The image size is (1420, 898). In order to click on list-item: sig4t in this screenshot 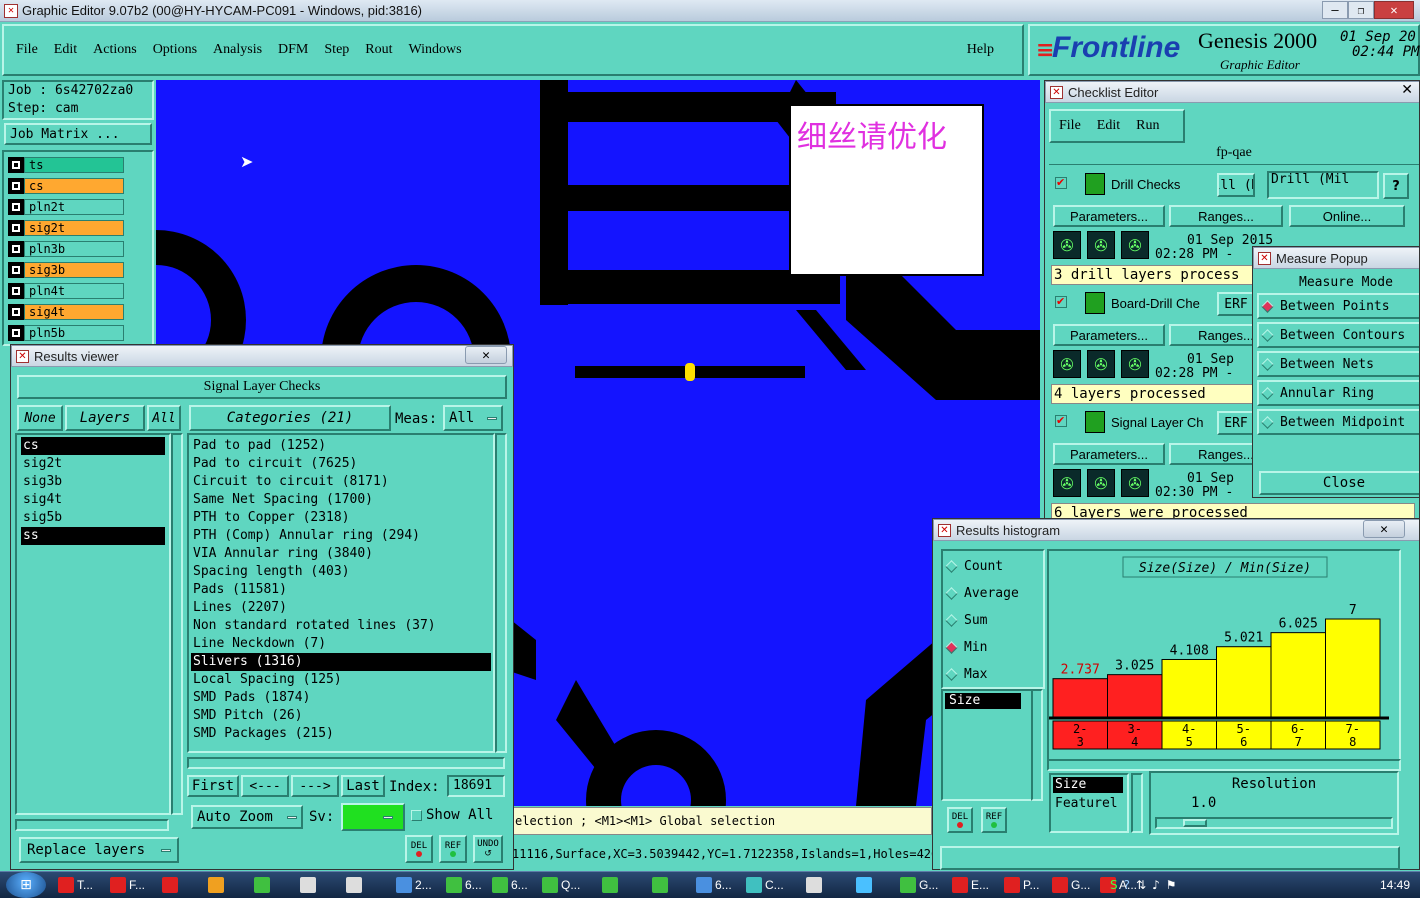, I will do `click(93, 500)`.